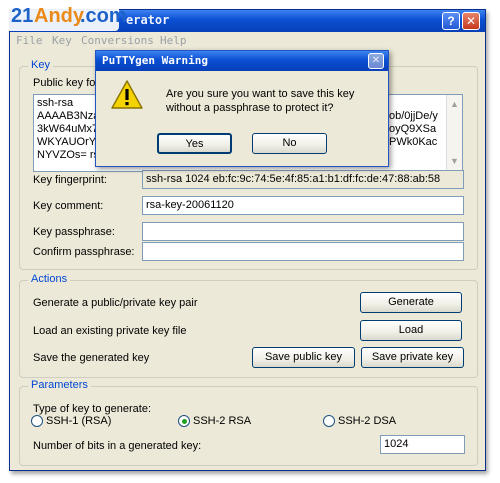 The height and width of the screenshot is (483, 500). Describe the element at coordinates (70, 180) in the screenshot. I see `fingerprint-label: Key fingerprint:` at that location.